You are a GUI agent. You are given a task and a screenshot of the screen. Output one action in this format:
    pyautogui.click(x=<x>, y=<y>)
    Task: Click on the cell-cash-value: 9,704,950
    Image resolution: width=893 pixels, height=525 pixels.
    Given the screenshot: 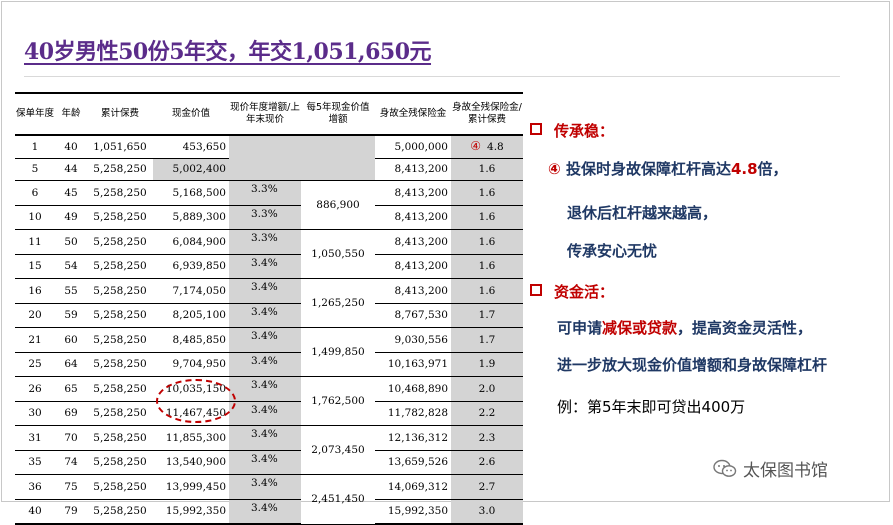 What is the action you would take?
    pyautogui.click(x=191, y=364)
    